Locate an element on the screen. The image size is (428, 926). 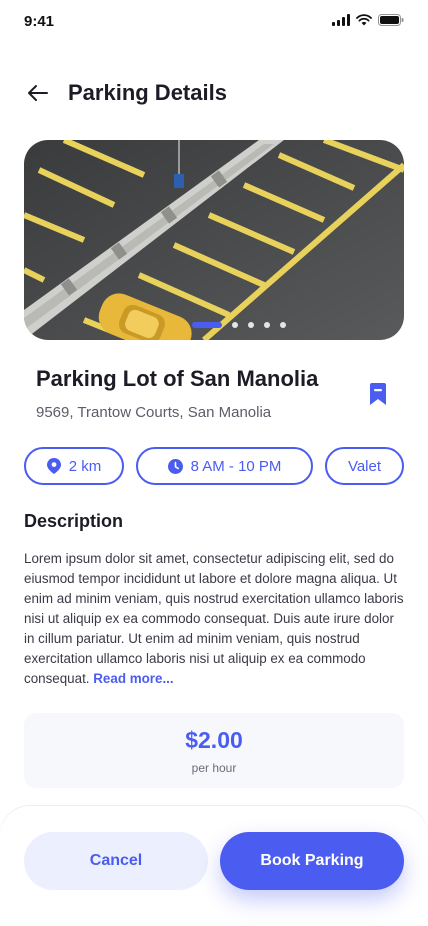
location-pin-icon is located at coordinates (53, 466).